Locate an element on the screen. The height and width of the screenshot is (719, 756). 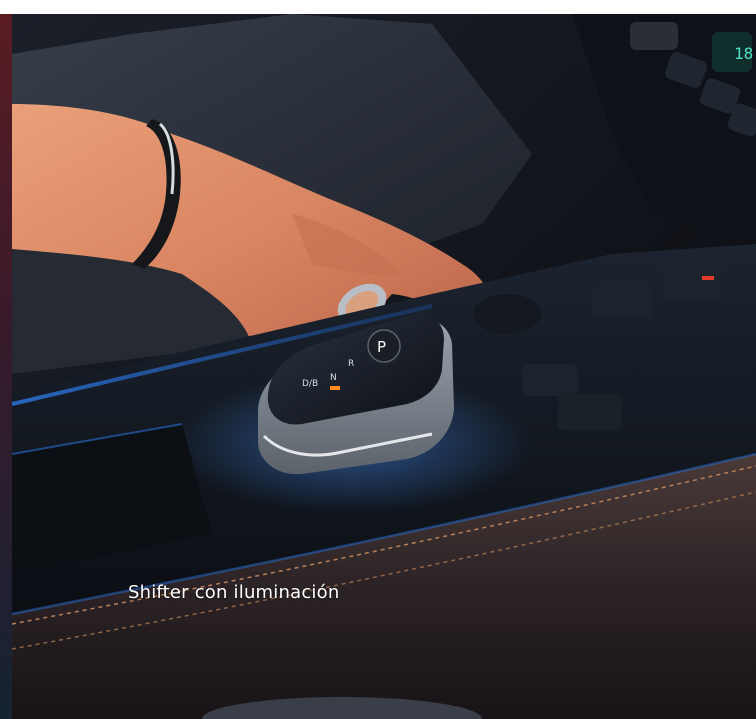
gear-n-label: N is located at coordinates (333, 378).